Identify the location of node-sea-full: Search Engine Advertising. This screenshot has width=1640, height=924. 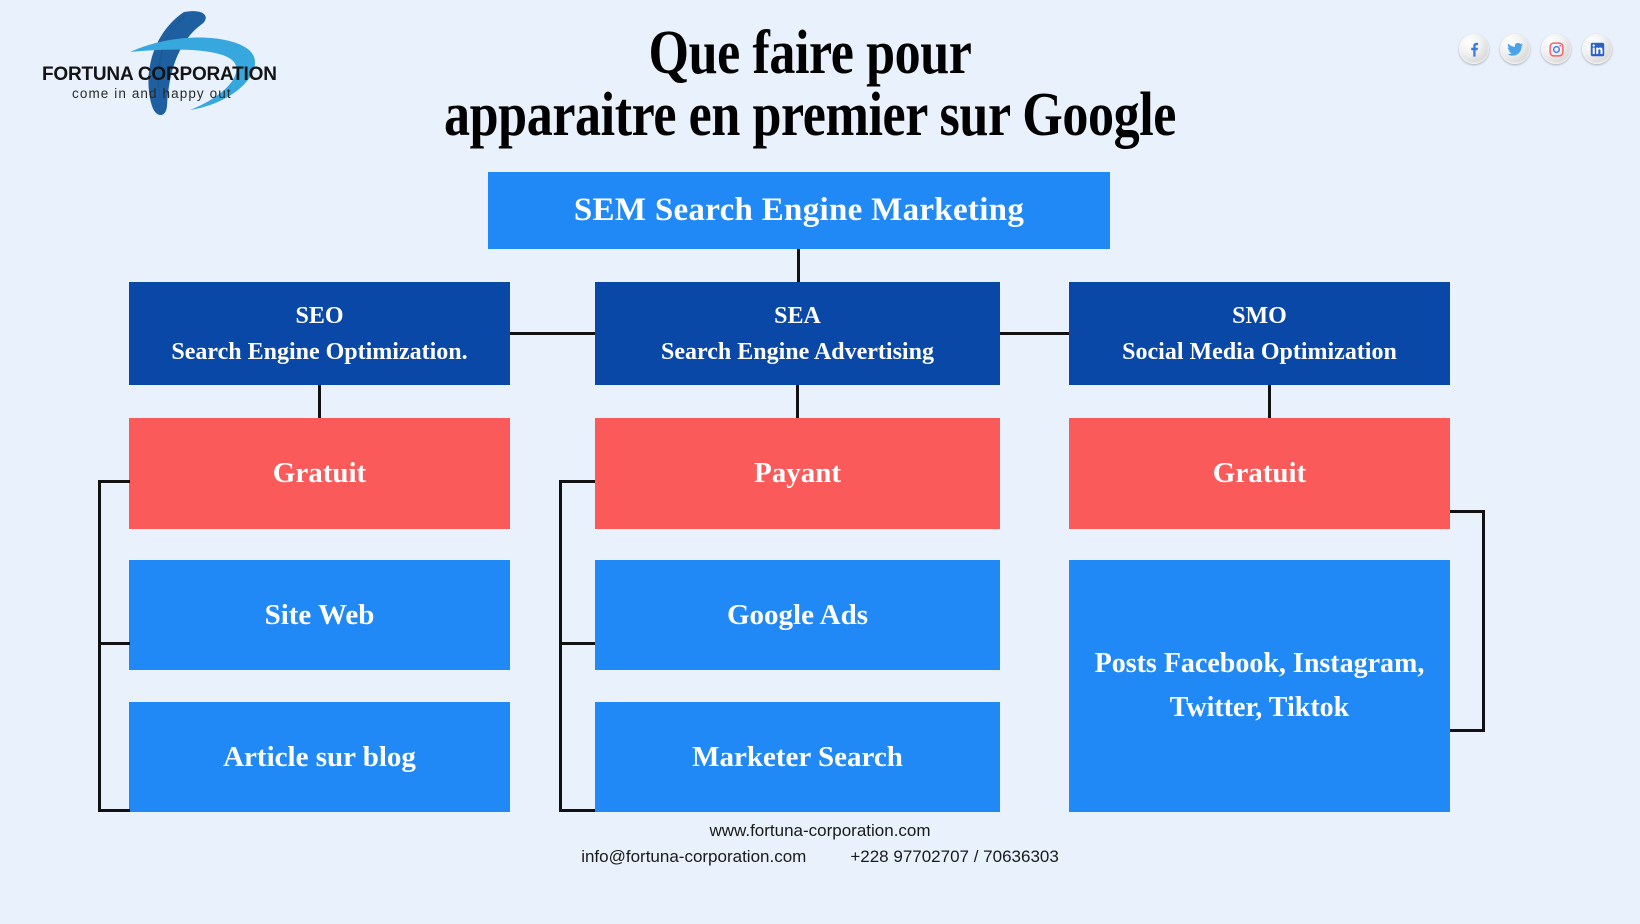
(797, 351).